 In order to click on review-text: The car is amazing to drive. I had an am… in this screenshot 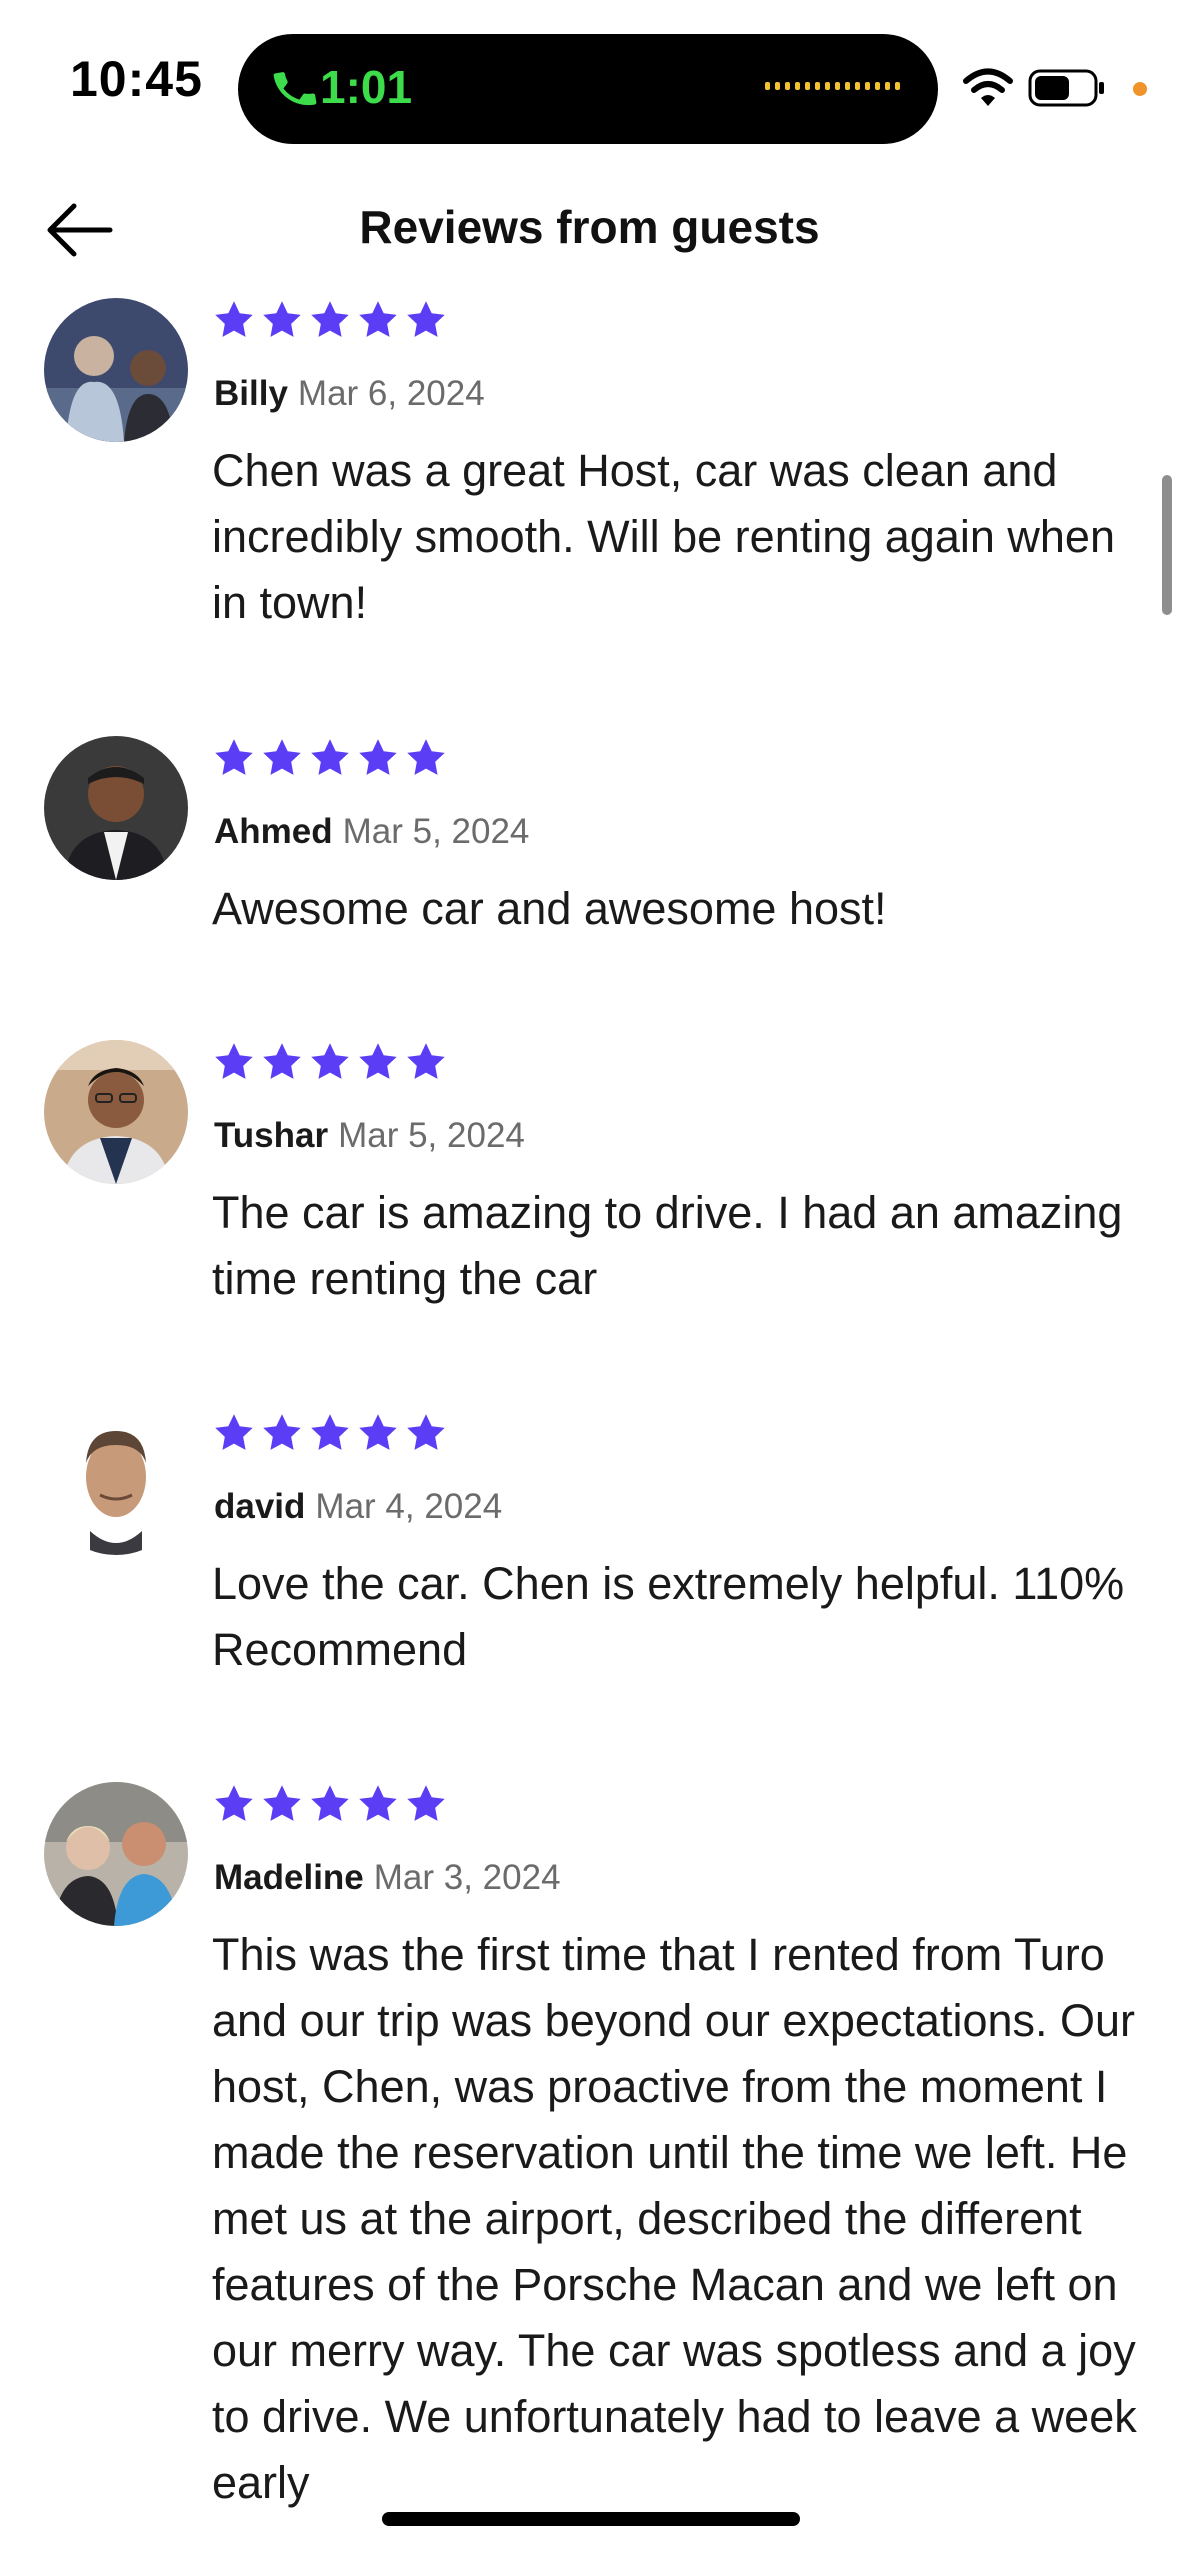, I will do `click(667, 1245)`.